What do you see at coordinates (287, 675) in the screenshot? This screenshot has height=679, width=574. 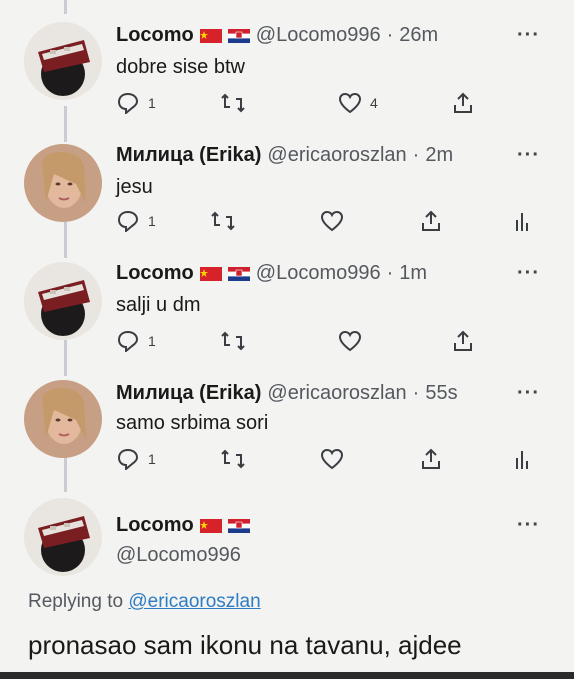 I see `bottom-edge` at bounding box center [287, 675].